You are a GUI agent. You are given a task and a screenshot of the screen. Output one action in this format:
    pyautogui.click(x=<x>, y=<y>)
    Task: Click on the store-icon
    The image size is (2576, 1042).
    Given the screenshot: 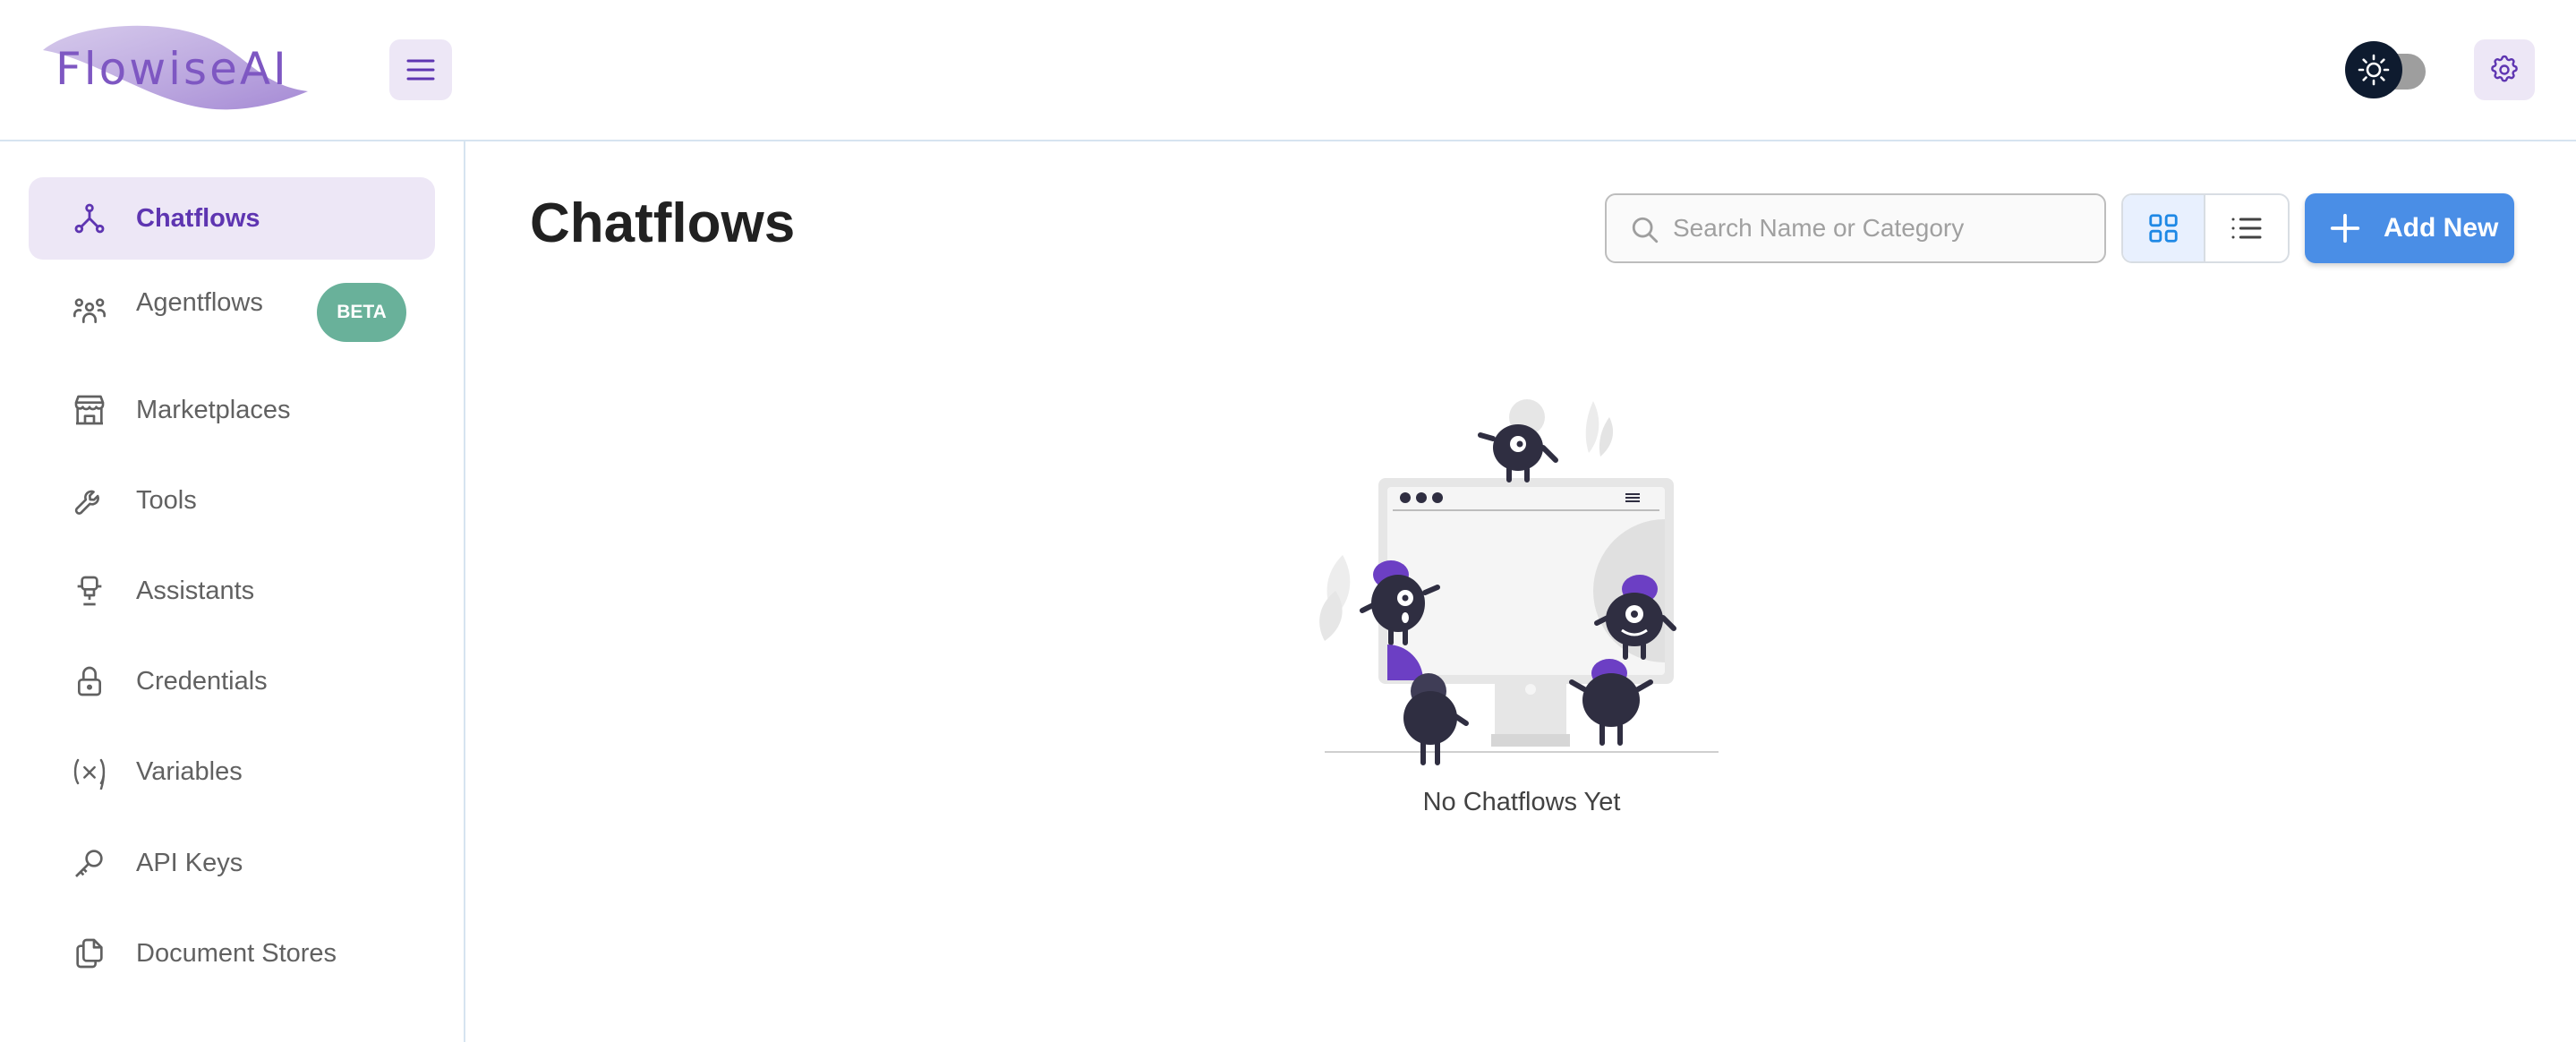 What is the action you would take?
    pyautogui.click(x=89, y=410)
    